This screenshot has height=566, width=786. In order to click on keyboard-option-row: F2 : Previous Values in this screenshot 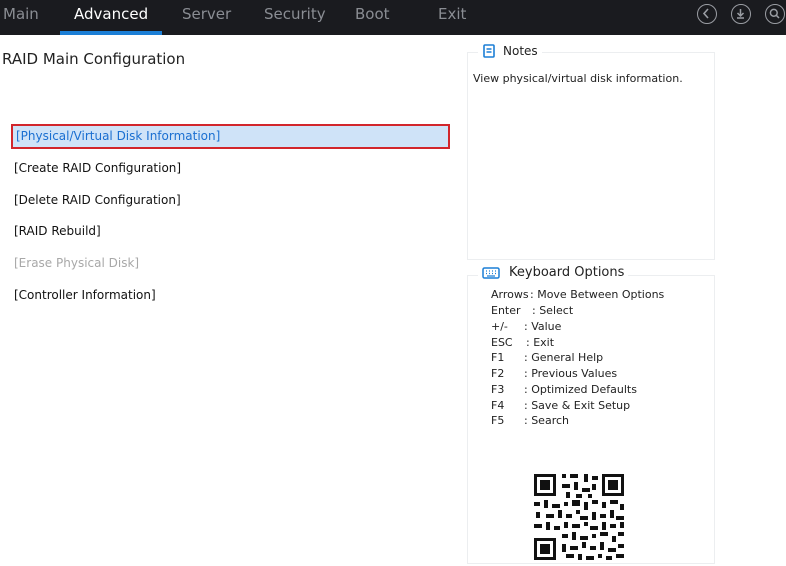, I will do `click(554, 373)`.